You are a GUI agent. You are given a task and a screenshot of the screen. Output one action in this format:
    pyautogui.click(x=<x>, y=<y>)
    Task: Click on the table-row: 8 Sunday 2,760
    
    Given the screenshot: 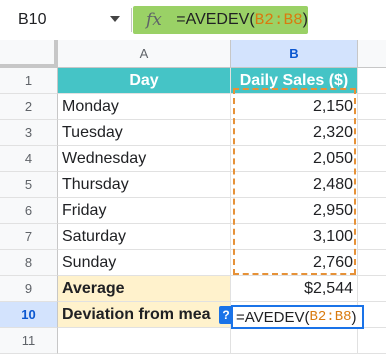 What is the action you would take?
    pyautogui.click(x=193, y=263)
    